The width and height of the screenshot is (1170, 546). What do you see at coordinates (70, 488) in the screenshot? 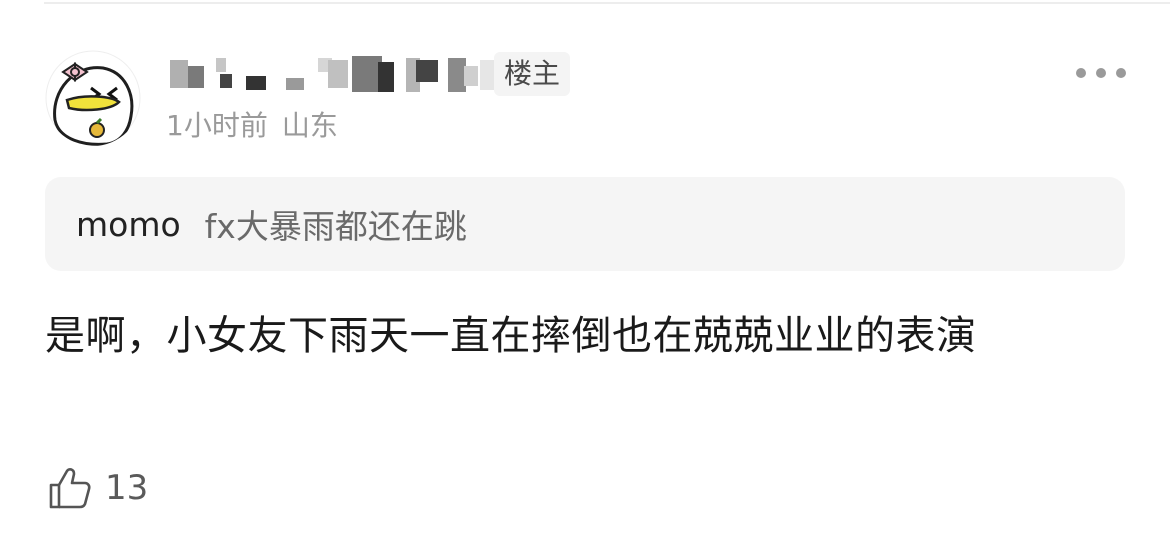
I see `thumbs-up-icon` at bounding box center [70, 488].